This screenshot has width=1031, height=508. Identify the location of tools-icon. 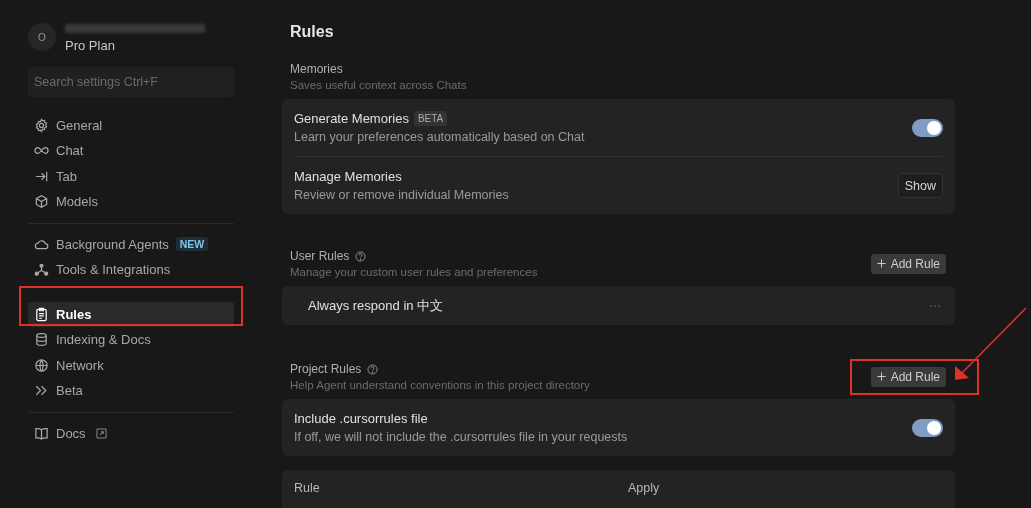
(41, 270).